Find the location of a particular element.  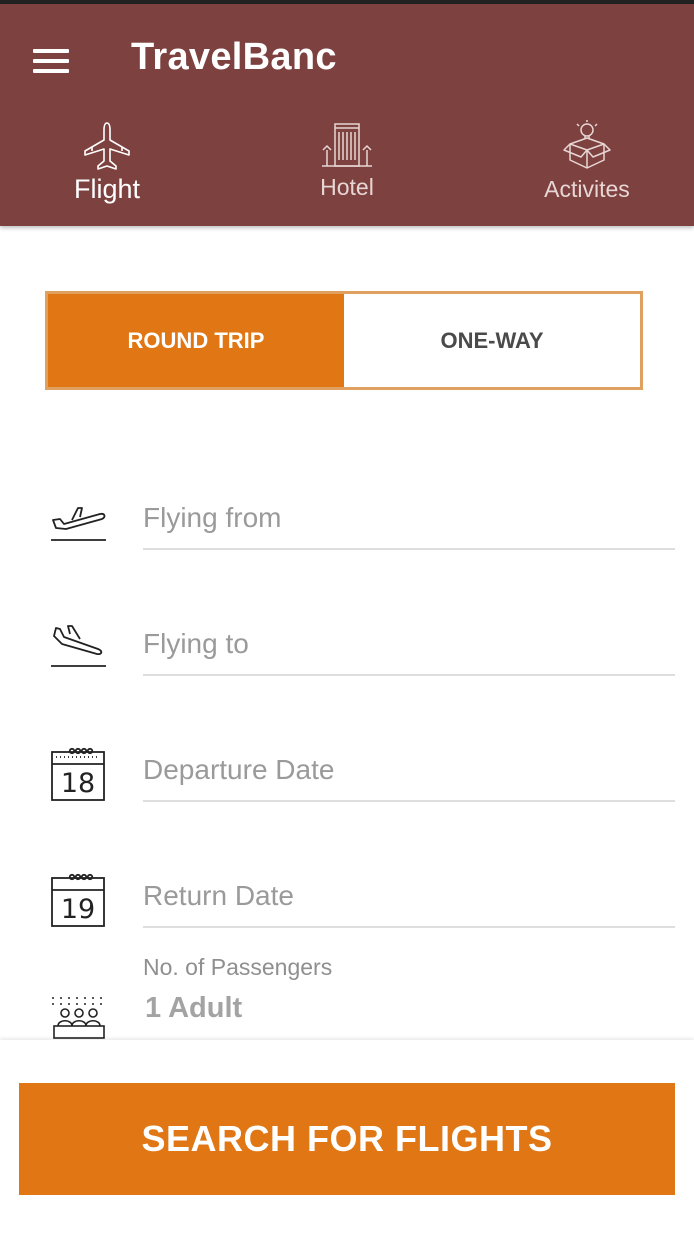

calendar-day-18: 18 is located at coordinates (78, 783).